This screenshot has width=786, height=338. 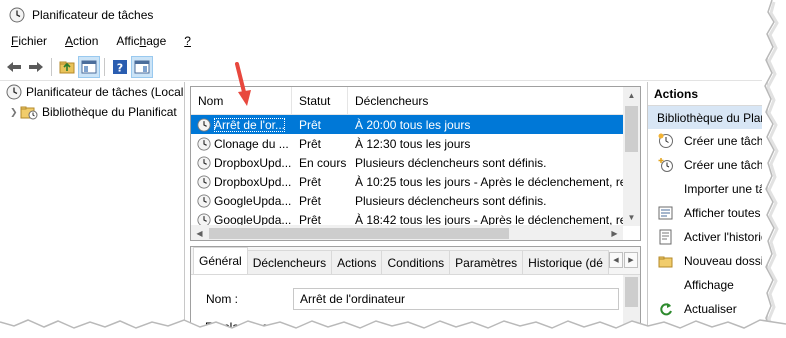 What do you see at coordinates (109, 112) in the screenshot?
I see `tree-child-label: Bibliothèque du Planificat` at bounding box center [109, 112].